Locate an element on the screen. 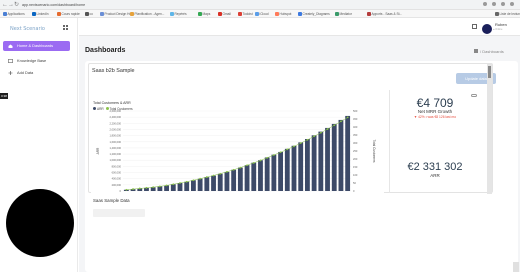  y2-axis-label: Total Customers is located at coordinates (374, 150).